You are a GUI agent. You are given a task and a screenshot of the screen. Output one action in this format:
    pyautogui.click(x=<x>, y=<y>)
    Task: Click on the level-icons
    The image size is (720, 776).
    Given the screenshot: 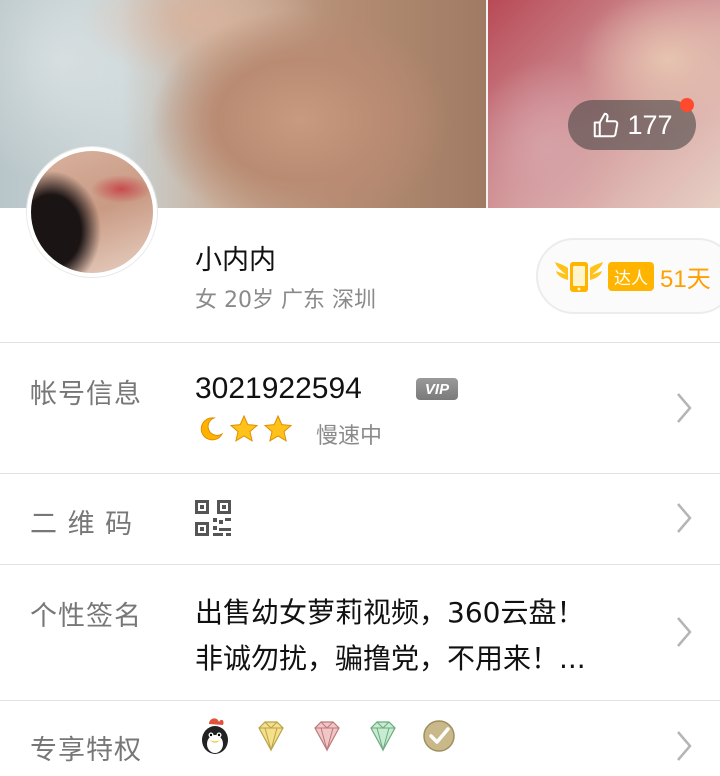 What is the action you would take?
    pyautogui.click(x=244, y=429)
    